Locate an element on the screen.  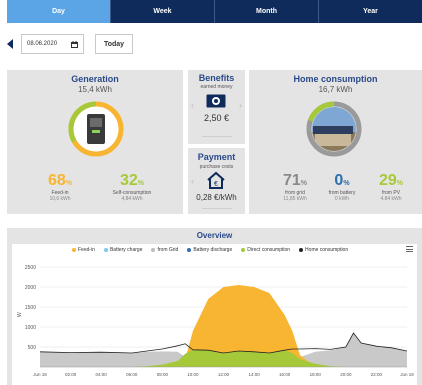
from-grid-stat: 71% from grid 11,85 kWh is located at coordinates (295, 187).